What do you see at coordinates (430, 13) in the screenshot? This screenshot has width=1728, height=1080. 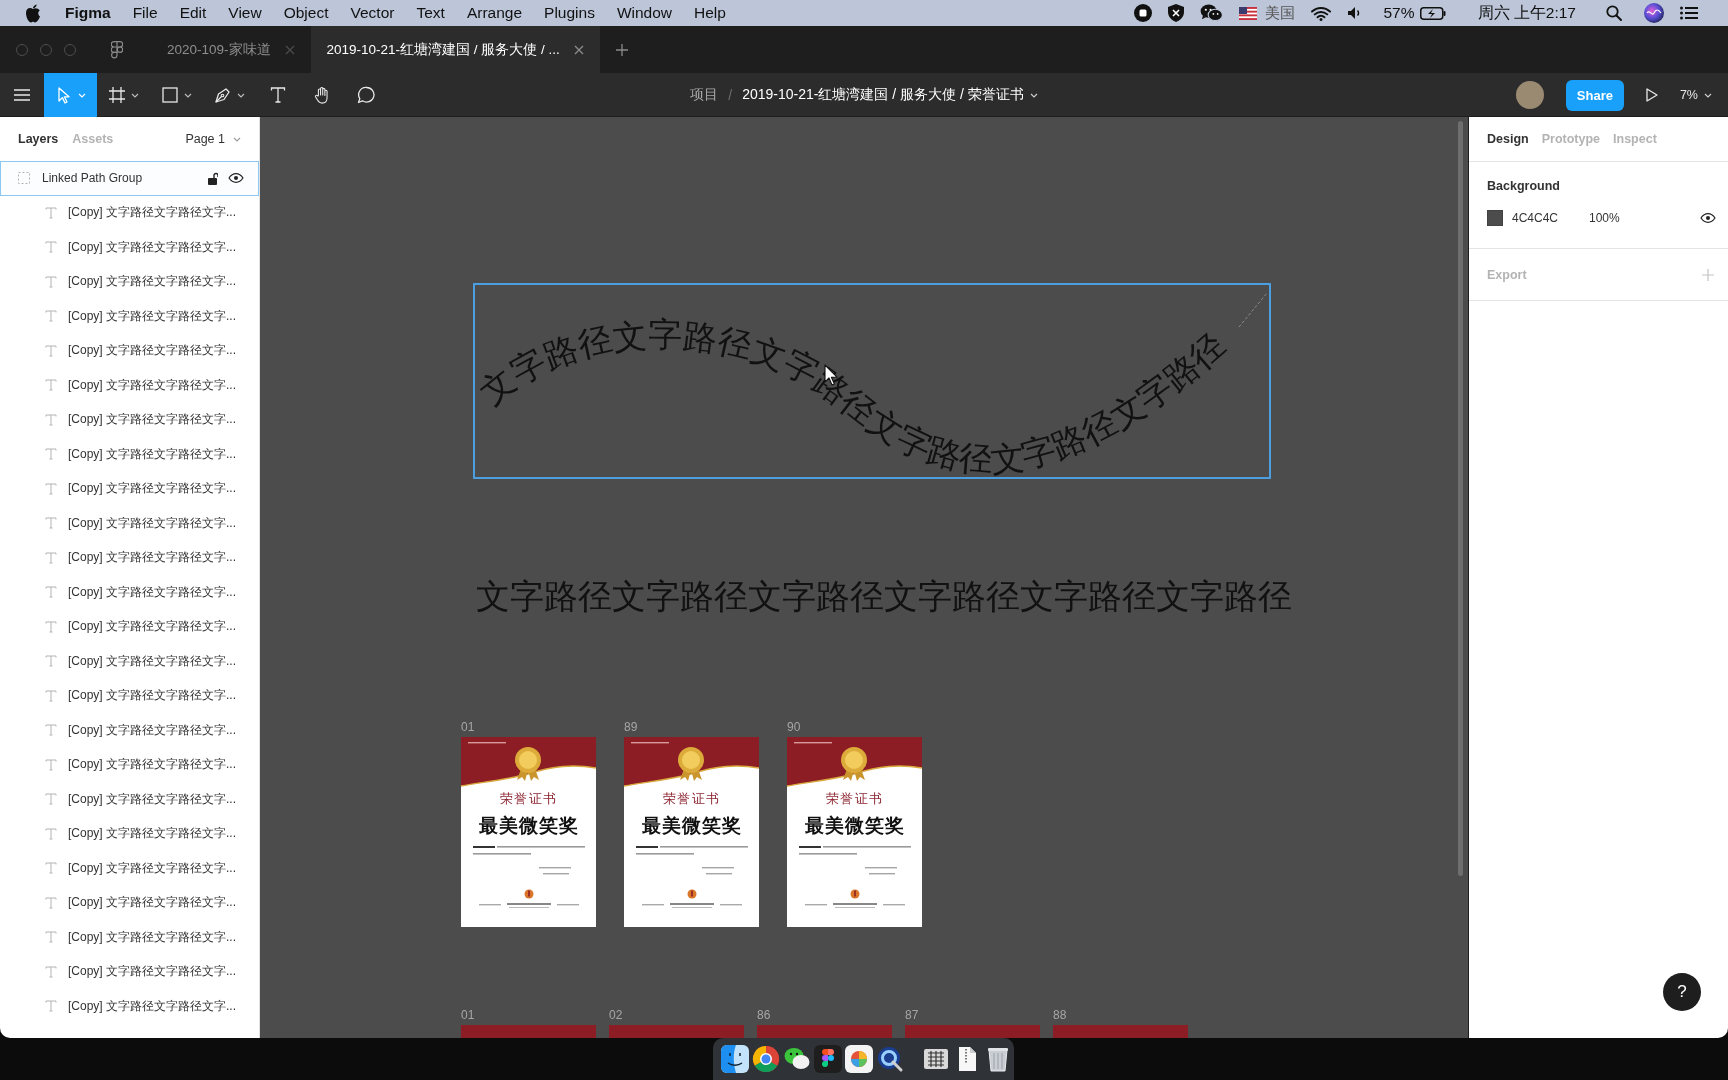 I see `menu-item: Text` at bounding box center [430, 13].